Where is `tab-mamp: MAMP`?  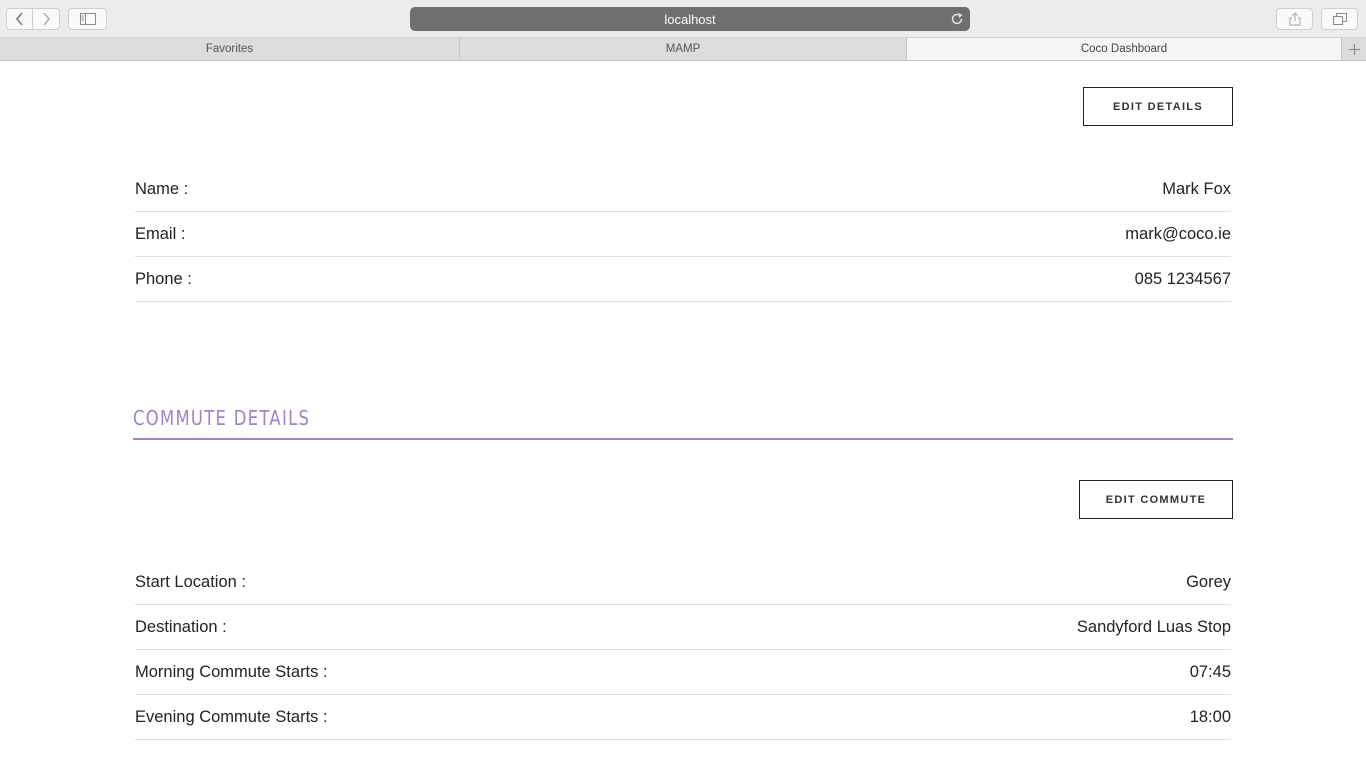 tab-mamp: MAMP is located at coordinates (683, 49).